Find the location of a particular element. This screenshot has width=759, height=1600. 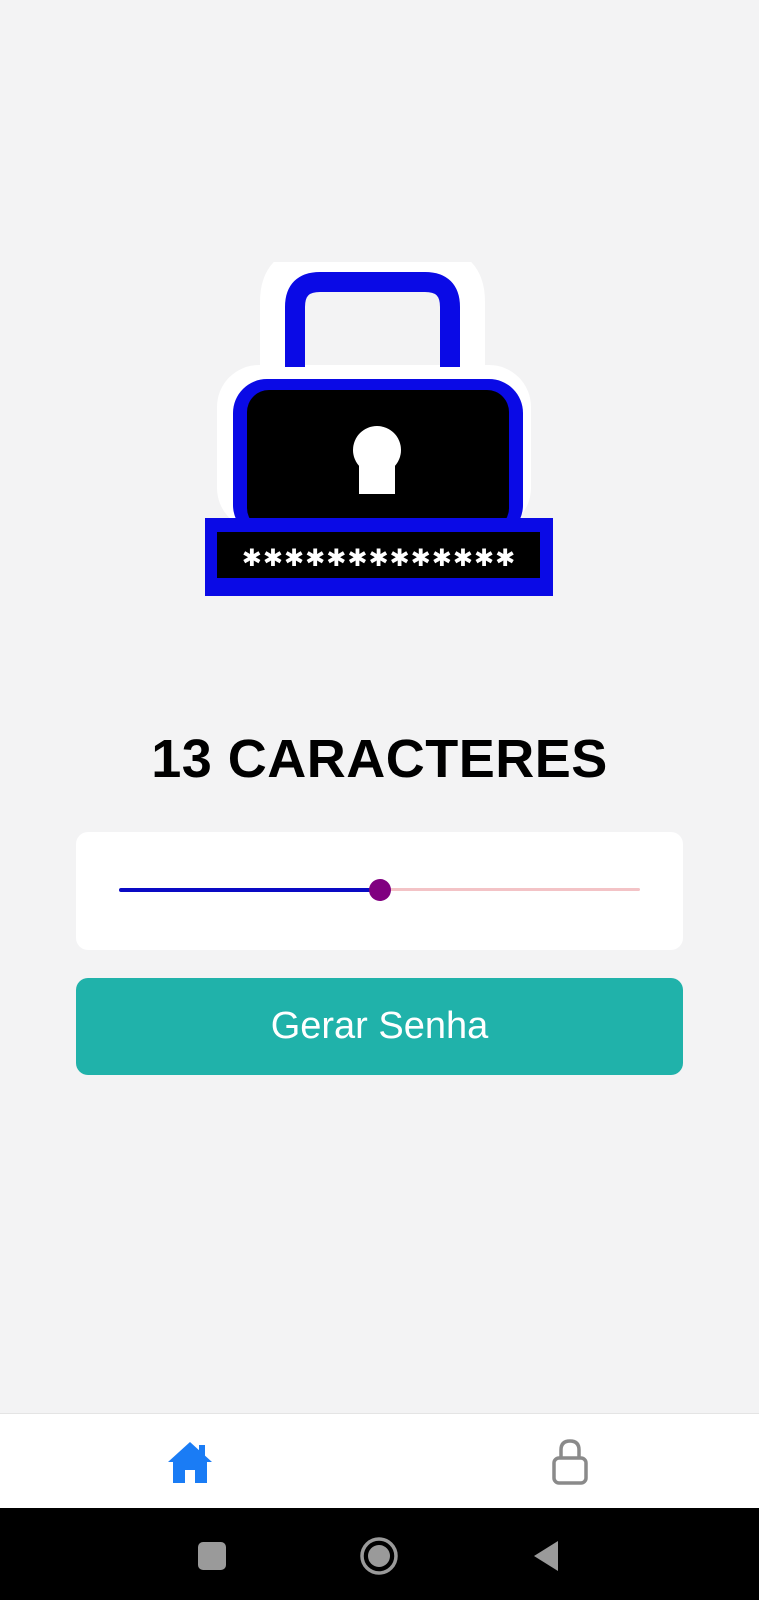

slider-track-active is located at coordinates (247, 890).